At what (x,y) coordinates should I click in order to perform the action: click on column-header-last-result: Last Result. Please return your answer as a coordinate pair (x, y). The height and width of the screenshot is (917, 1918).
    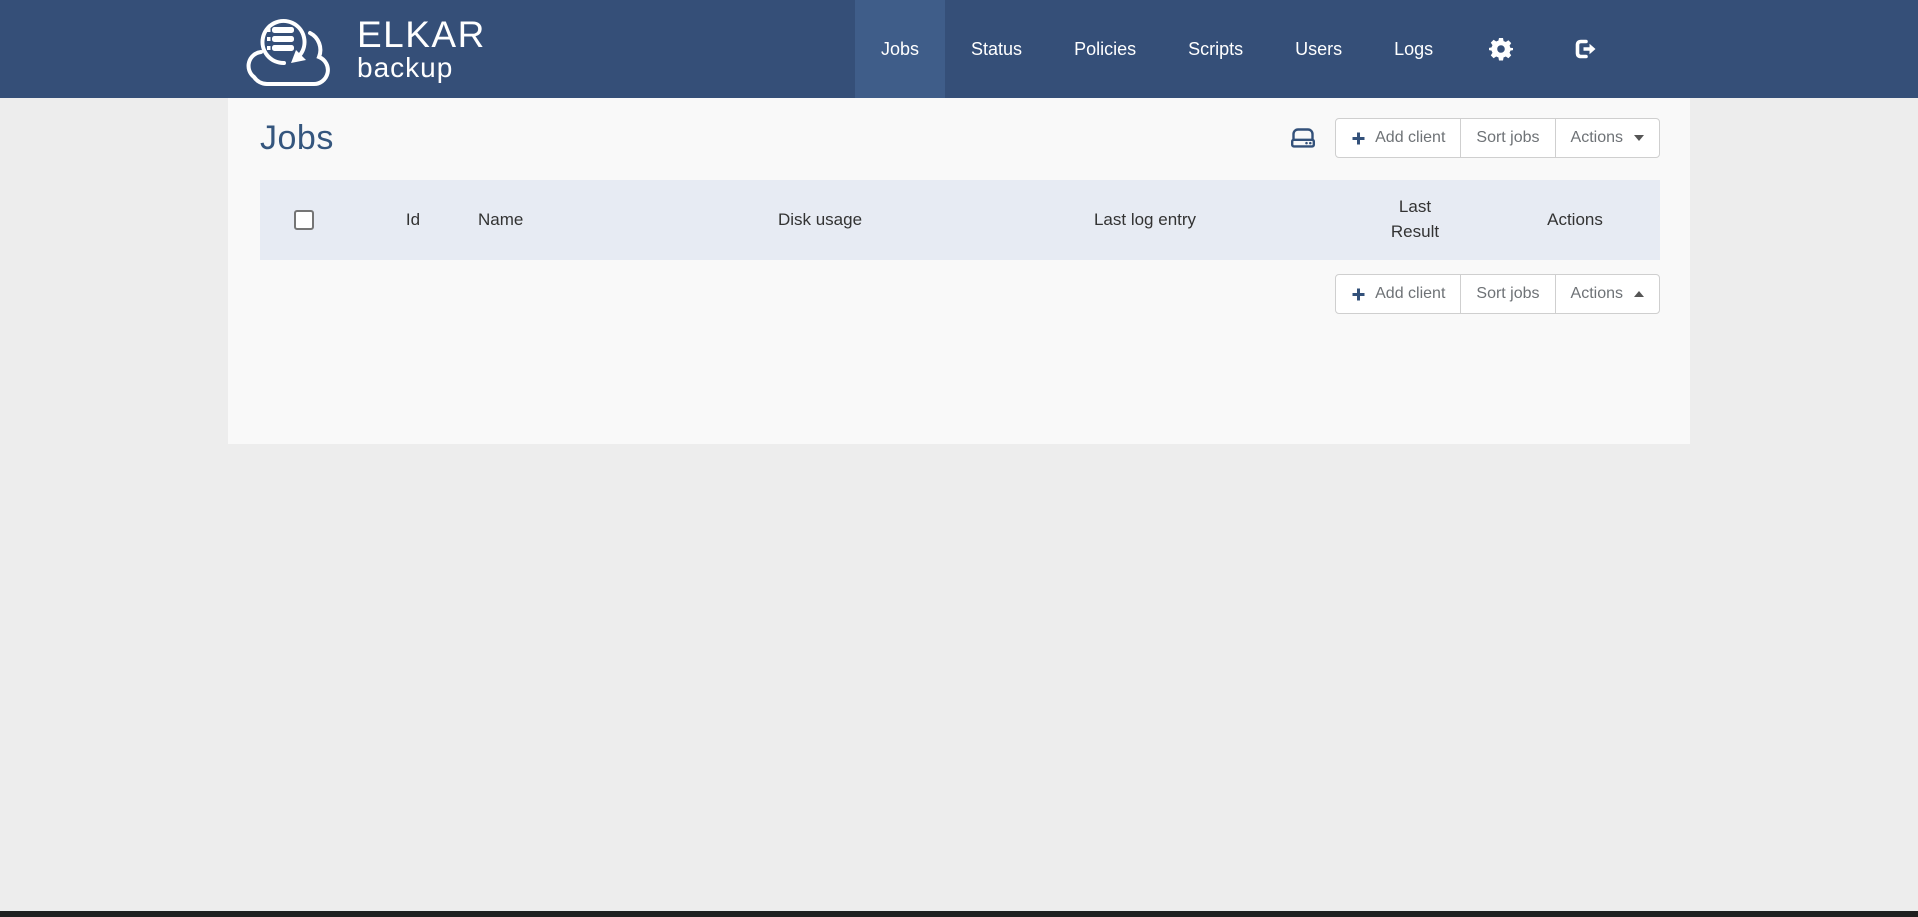
    Looking at the image, I should click on (1415, 219).